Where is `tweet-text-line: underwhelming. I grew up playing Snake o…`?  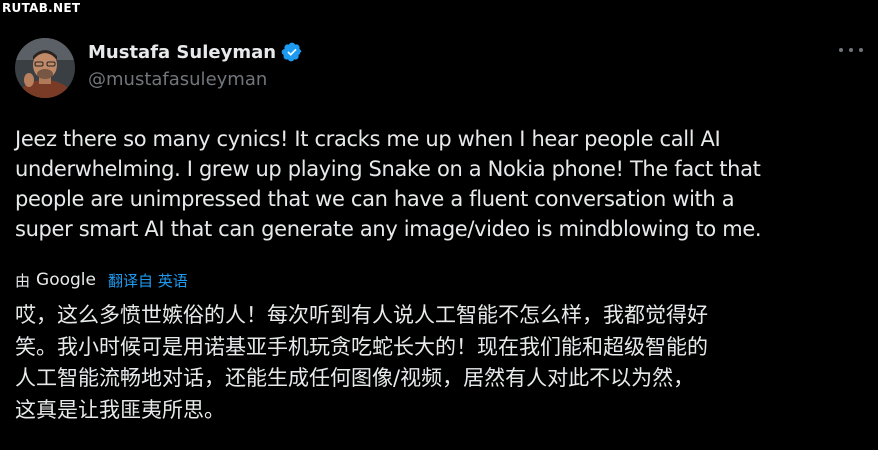 tweet-text-line: underwhelming. I grew up playing Snake o… is located at coordinates (388, 169).